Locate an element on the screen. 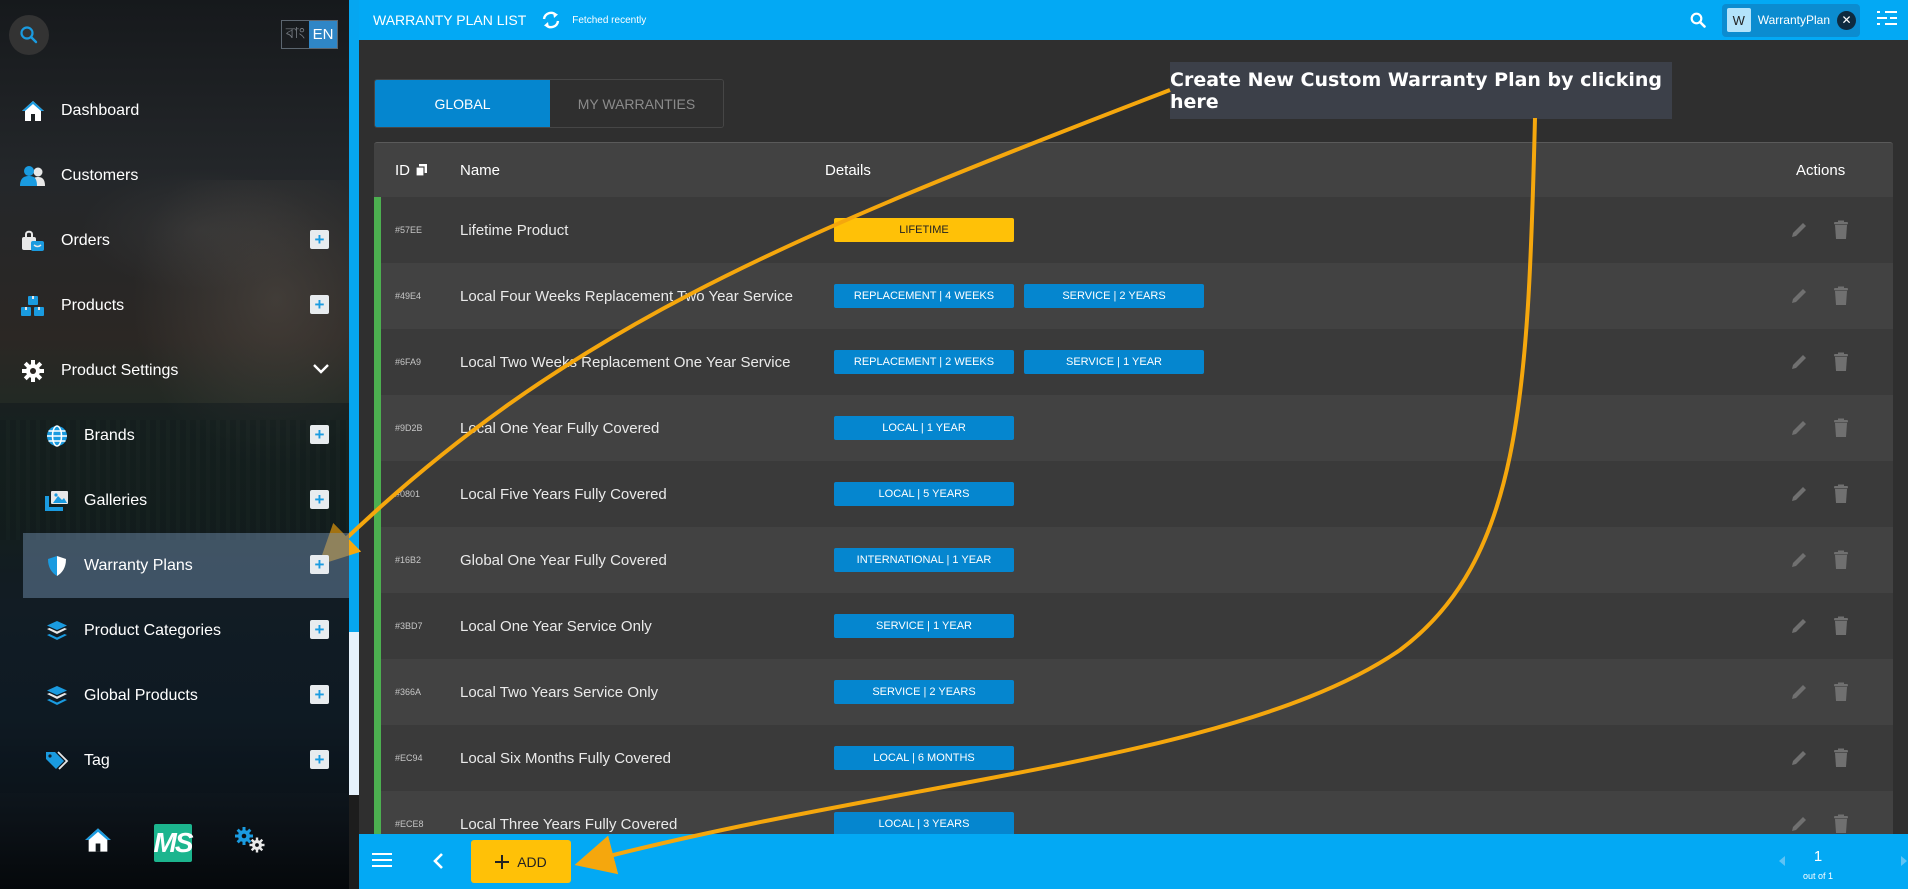 This screenshot has height=889, width=1908. copy-icon is located at coordinates (421, 170).